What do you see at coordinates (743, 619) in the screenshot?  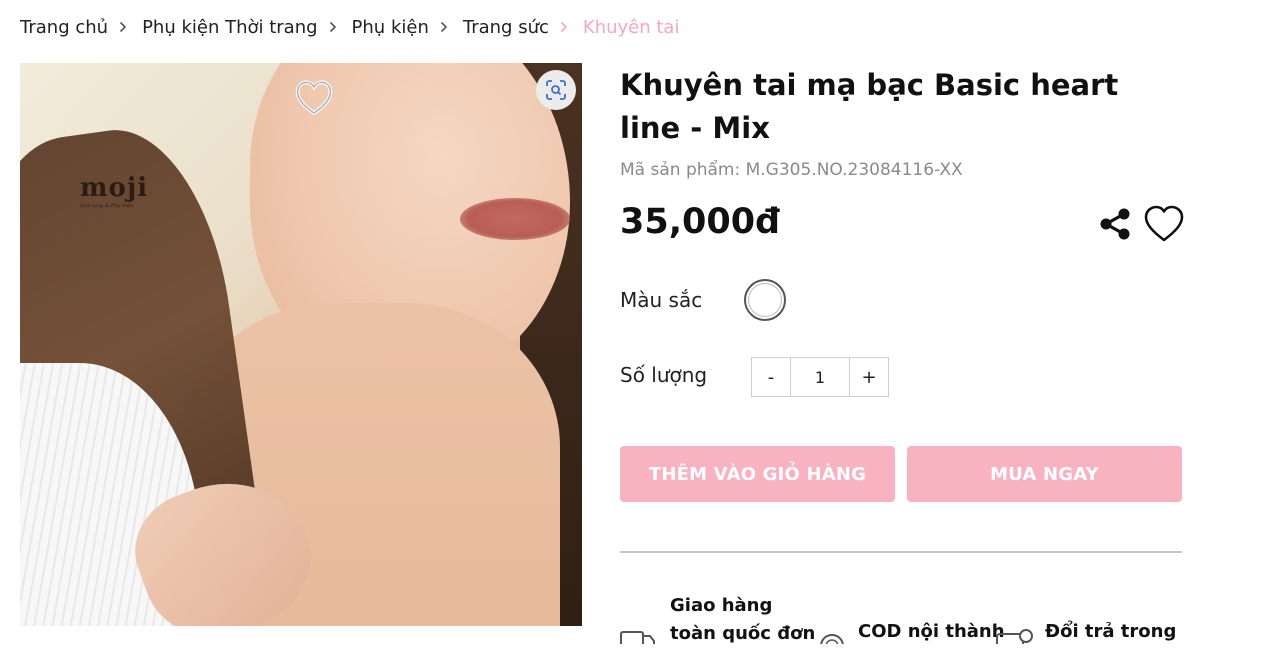 I see `feature-shipping: Giao hàng toàn quốc đơn` at bounding box center [743, 619].